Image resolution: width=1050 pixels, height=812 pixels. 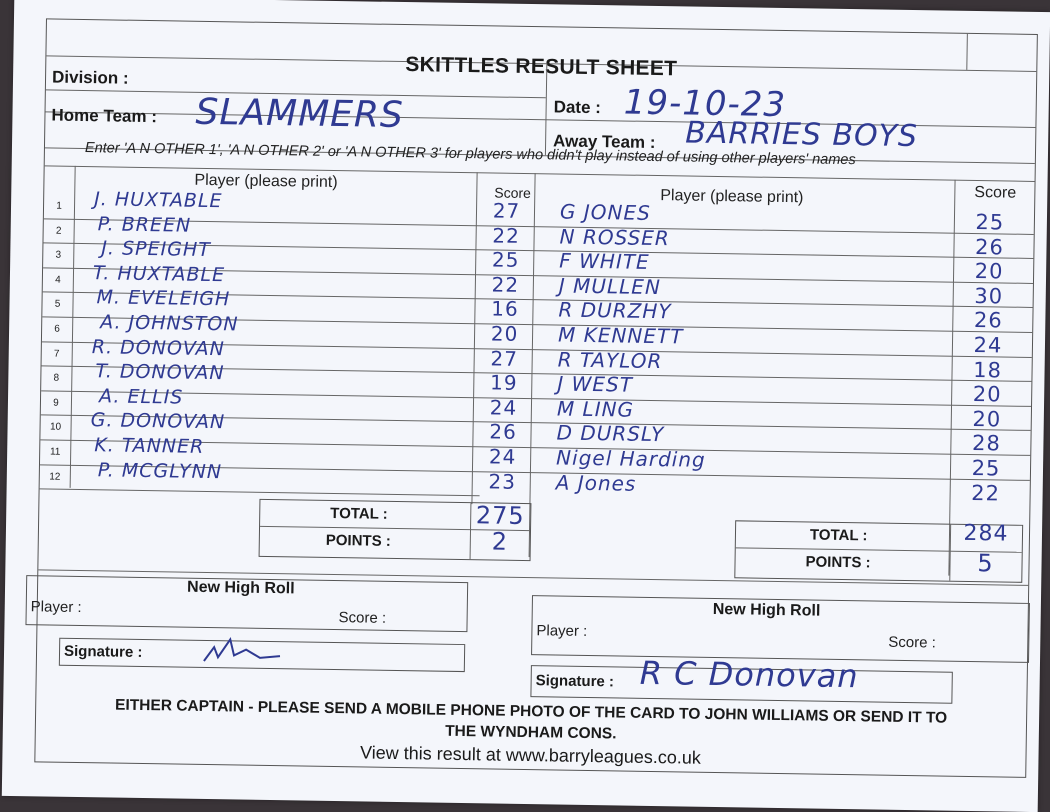 What do you see at coordinates (985, 563) in the screenshot?
I see `away-points-value: 5` at bounding box center [985, 563].